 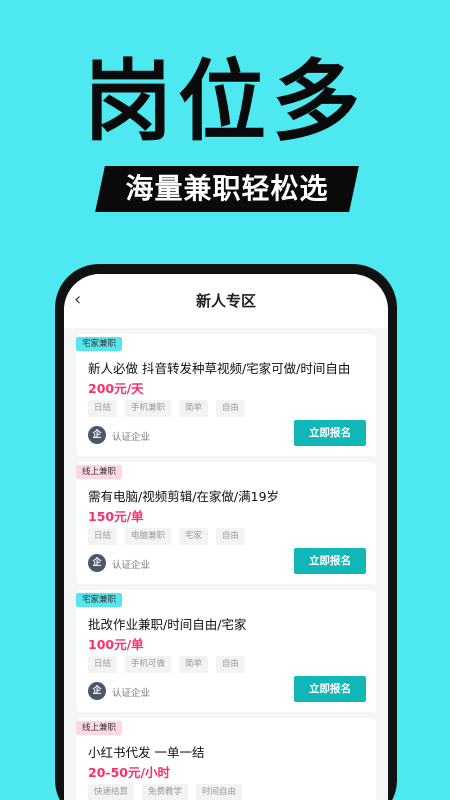 I want to click on job-tags: 日结 电脑兼职 宅家 自由, so click(x=167, y=536).